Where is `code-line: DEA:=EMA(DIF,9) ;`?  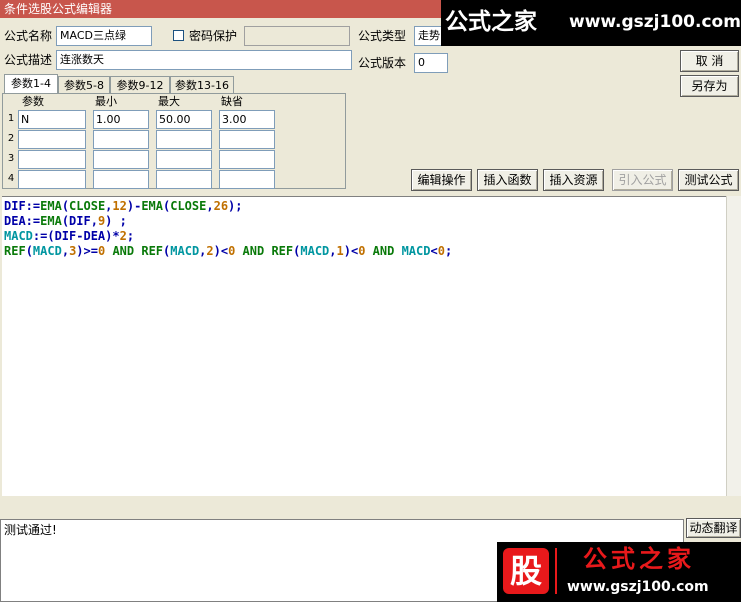
code-line: DEA:=EMA(DIF,9) ; is located at coordinates (364, 221).